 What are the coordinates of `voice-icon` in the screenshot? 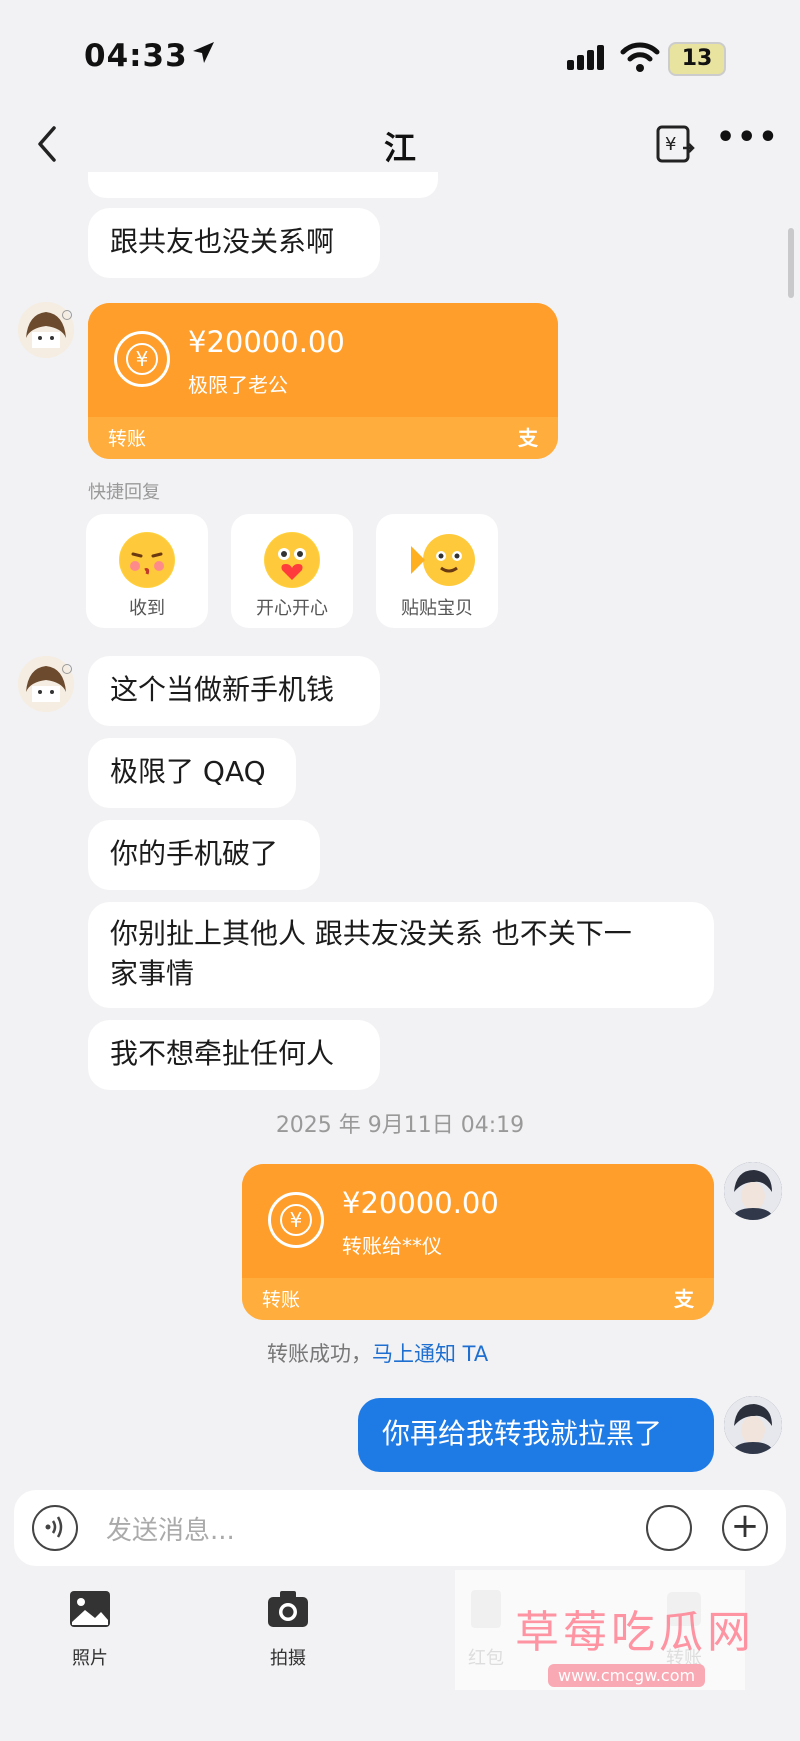 It's located at (55, 1528).